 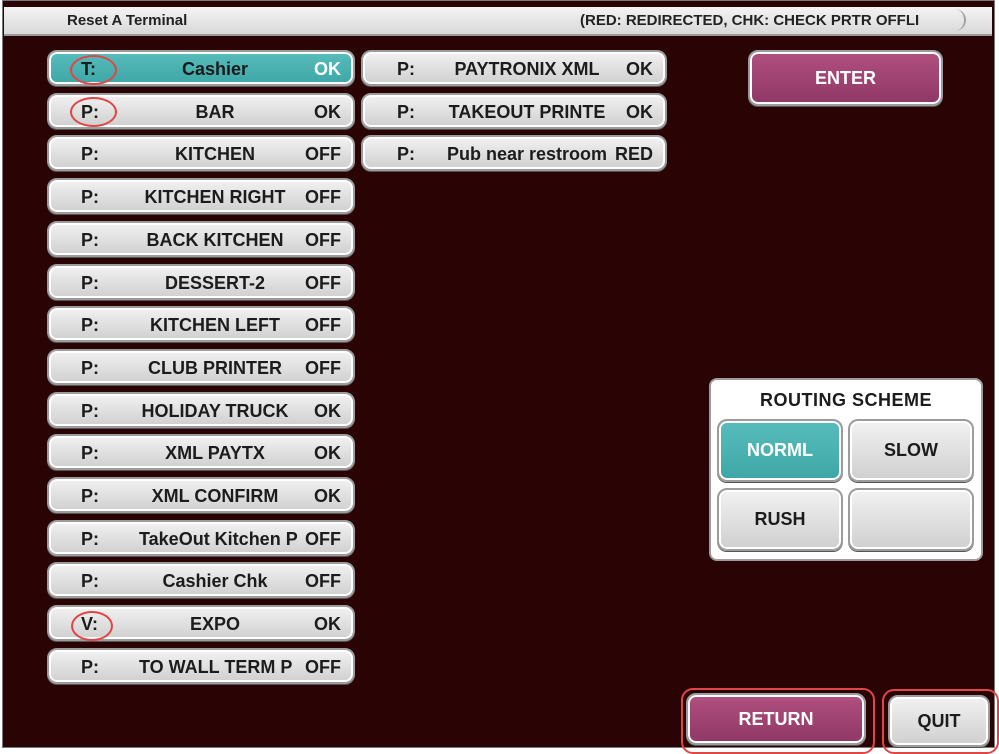 I want to click on device-name: PAYTRONIX XML, so click(x=527, y=69).